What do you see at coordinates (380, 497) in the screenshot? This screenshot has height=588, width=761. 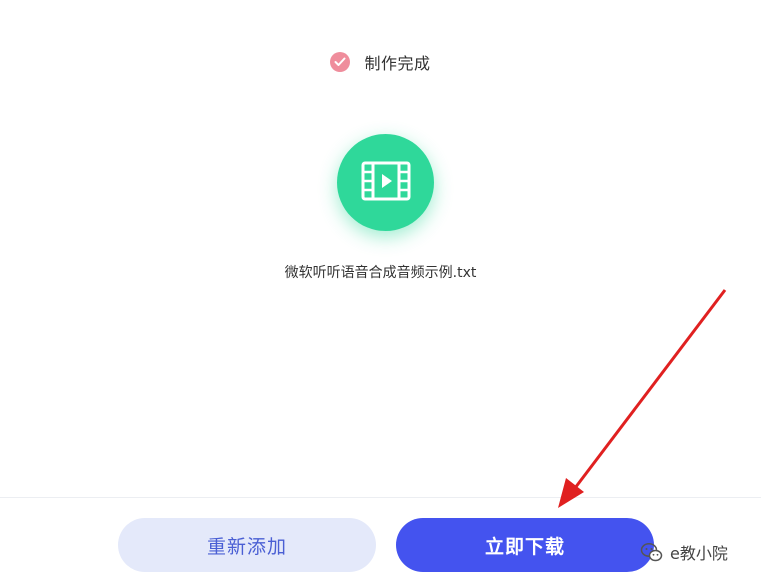 I see `footer-divider` at bounding box center [380, 497].